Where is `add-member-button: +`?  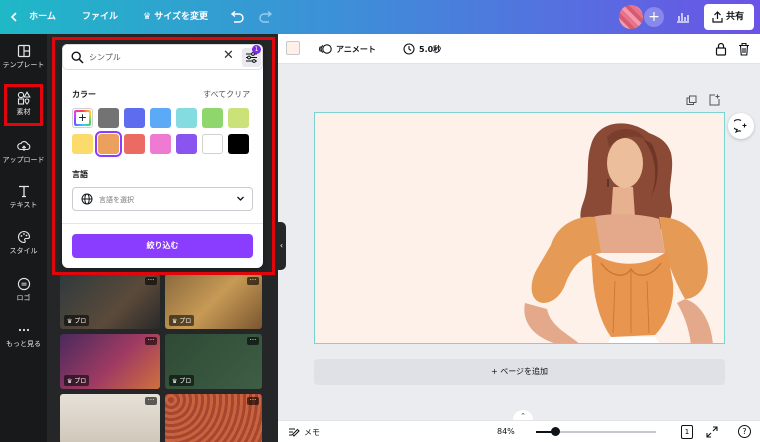 add-member-button: + is located at coordinates (654, 17).